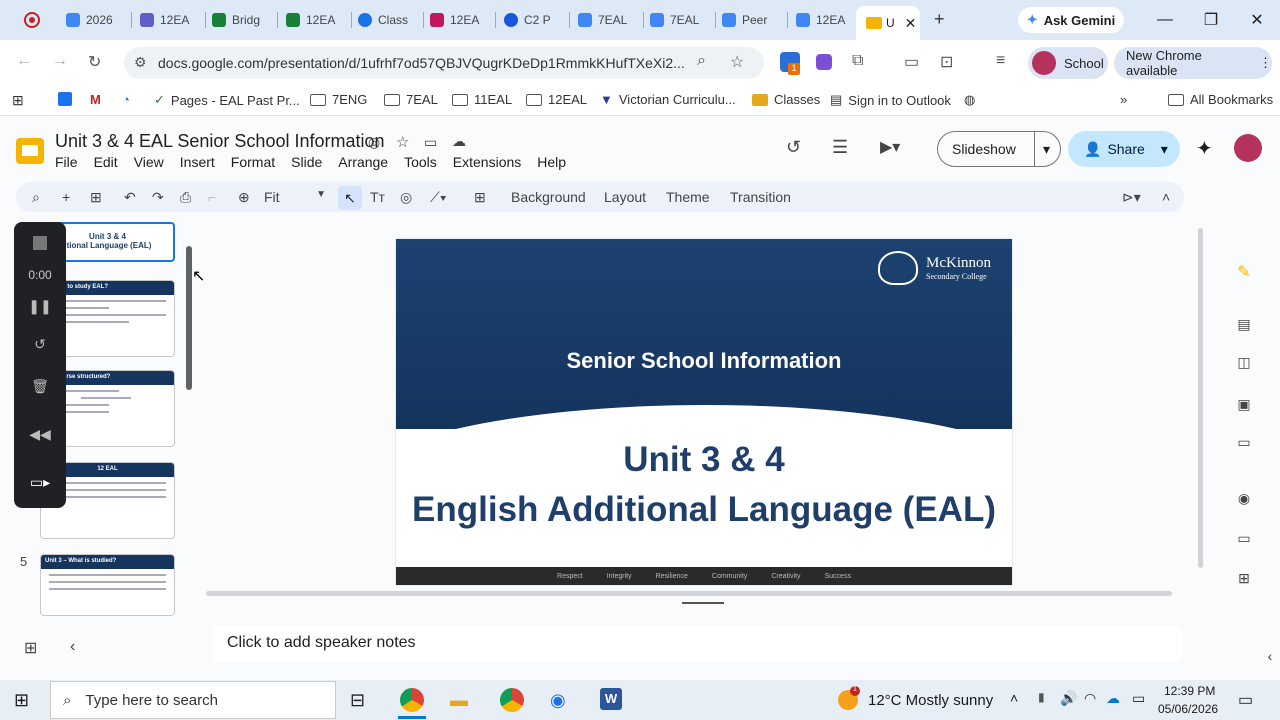 The width and height of the screenshot is (1280, 720). I want to click on bookmark-12eal: 12EAL, so click(556, 99).